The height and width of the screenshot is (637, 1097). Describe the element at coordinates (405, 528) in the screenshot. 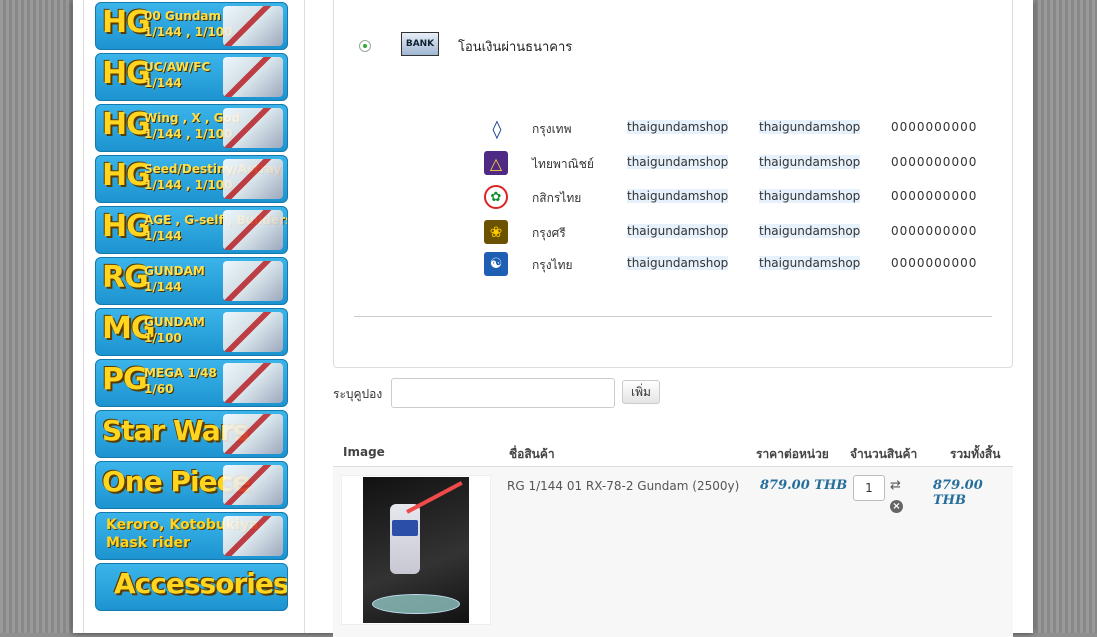

I see `gundam-chest` at that location.